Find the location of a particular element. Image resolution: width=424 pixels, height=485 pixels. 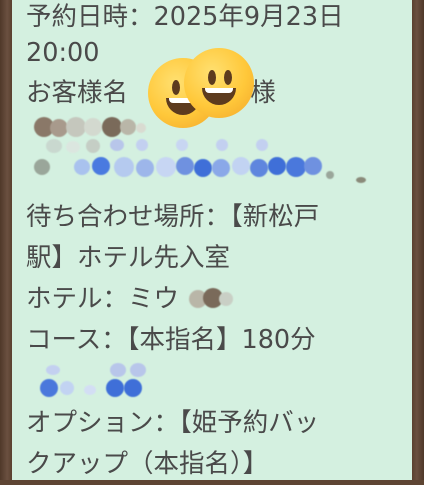

window-frame-left is located at coordinates (6, 240).